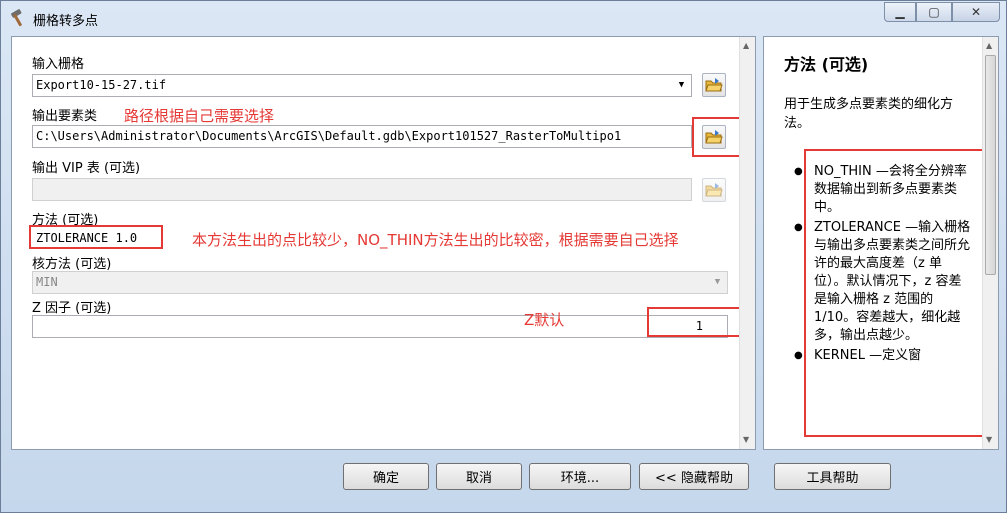  What do you see at coordinates (826, 64) in the screenshot?
I see `help-title: 方法 (可选)` at bounding box center [826, 64].